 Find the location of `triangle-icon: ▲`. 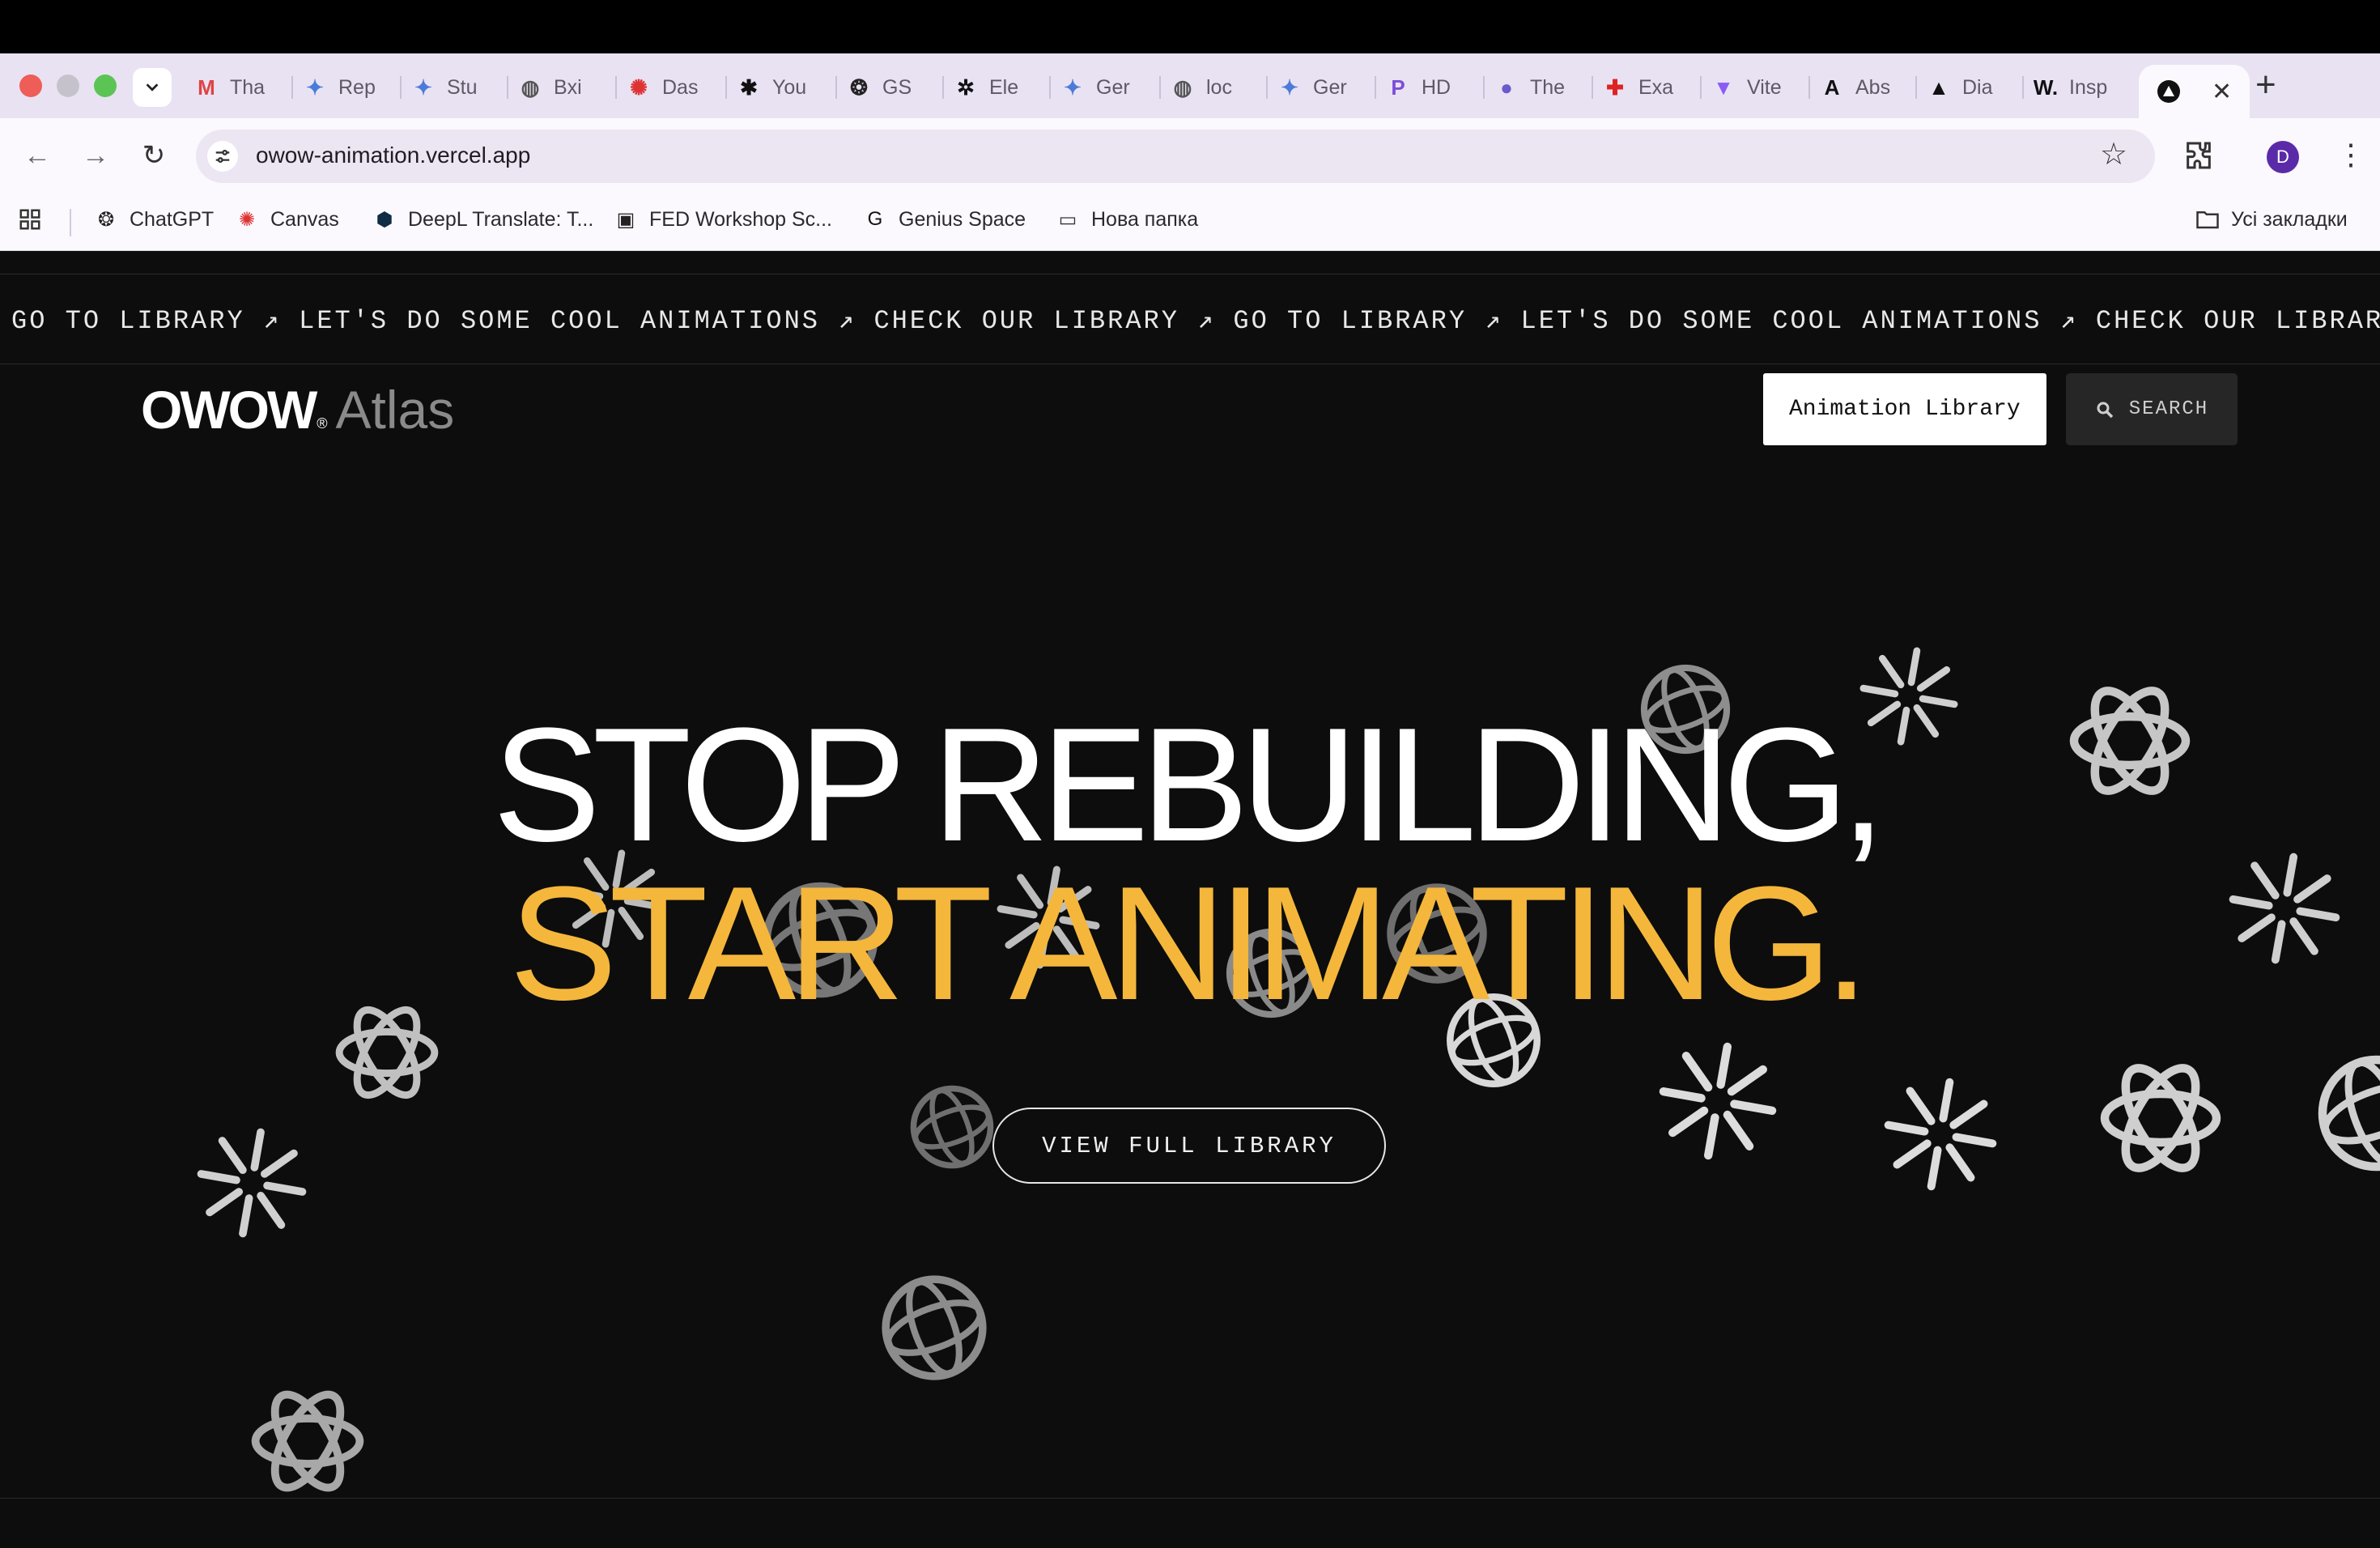

triangle-icon: ▲ is located at coordinates (1938, 87).